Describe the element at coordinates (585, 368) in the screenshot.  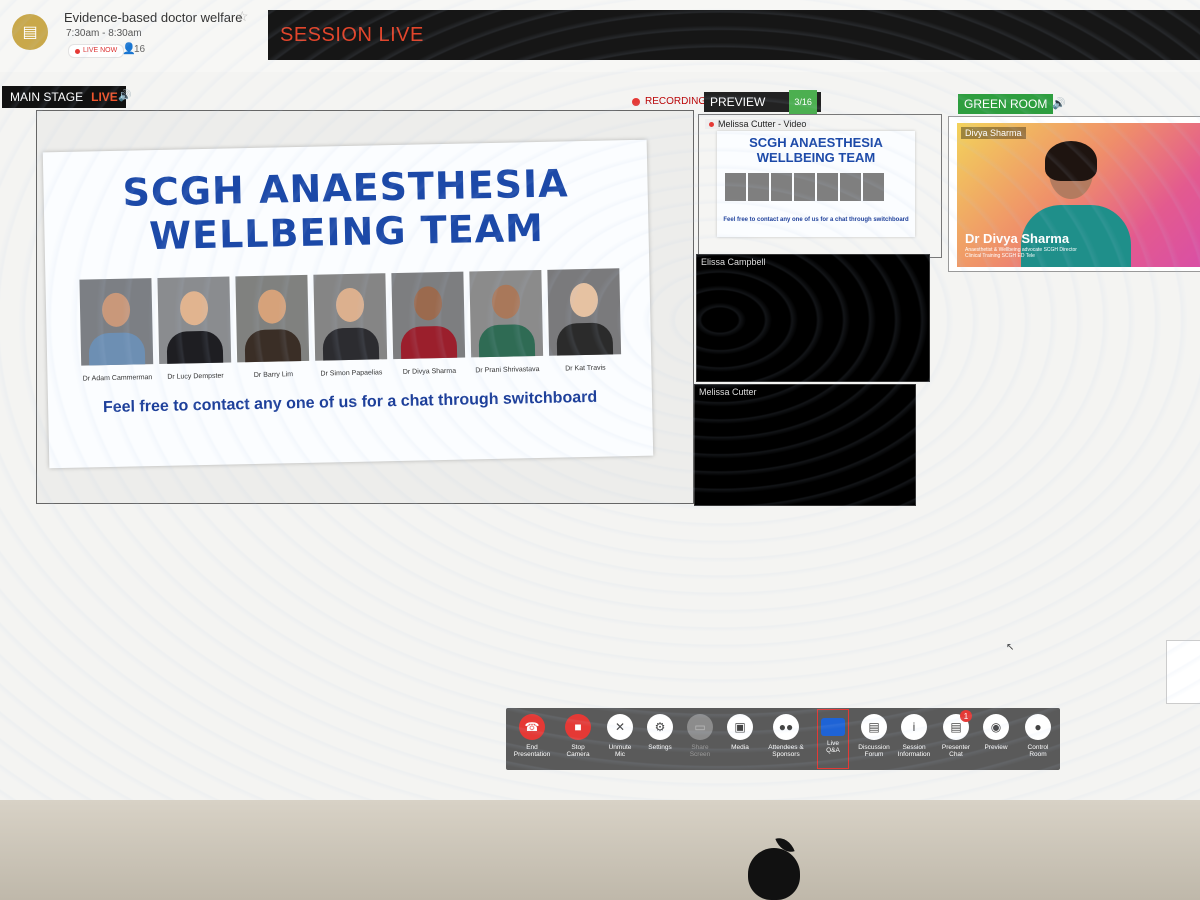
I see `team-member-name: Dr Kat Travis` at that location.